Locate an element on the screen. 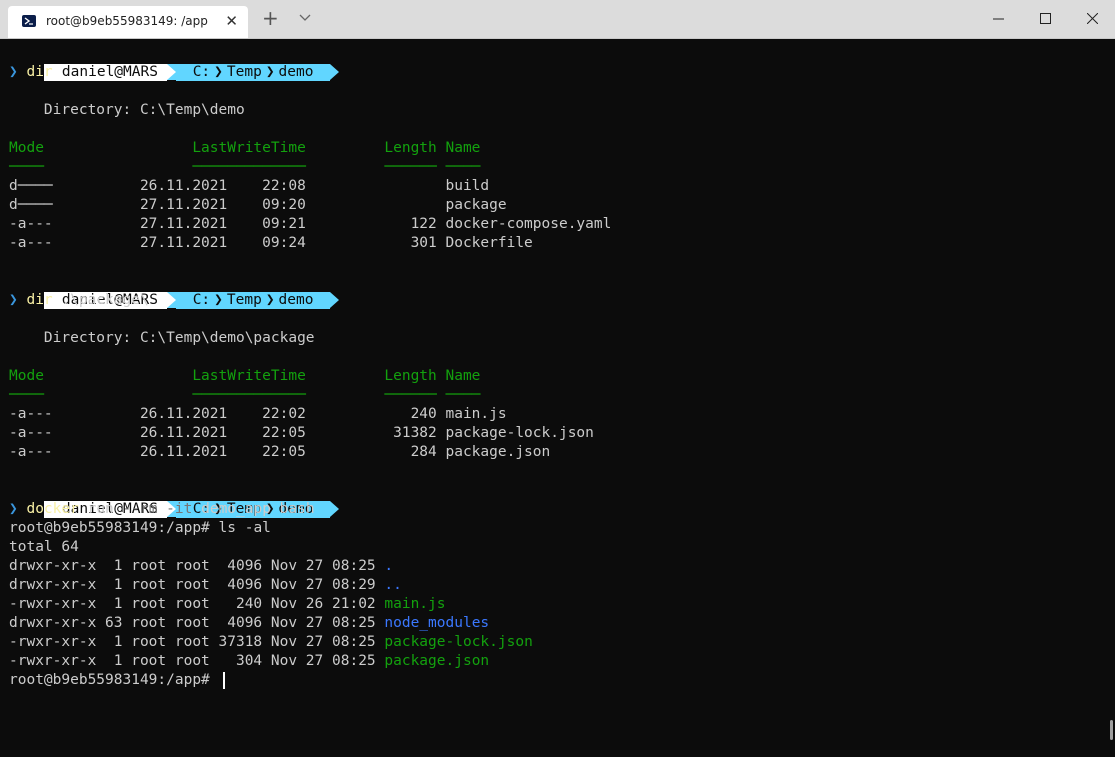 The width and height of the screenshot is (1115, 757). close-window-button is located at coordinates (1092, 19).